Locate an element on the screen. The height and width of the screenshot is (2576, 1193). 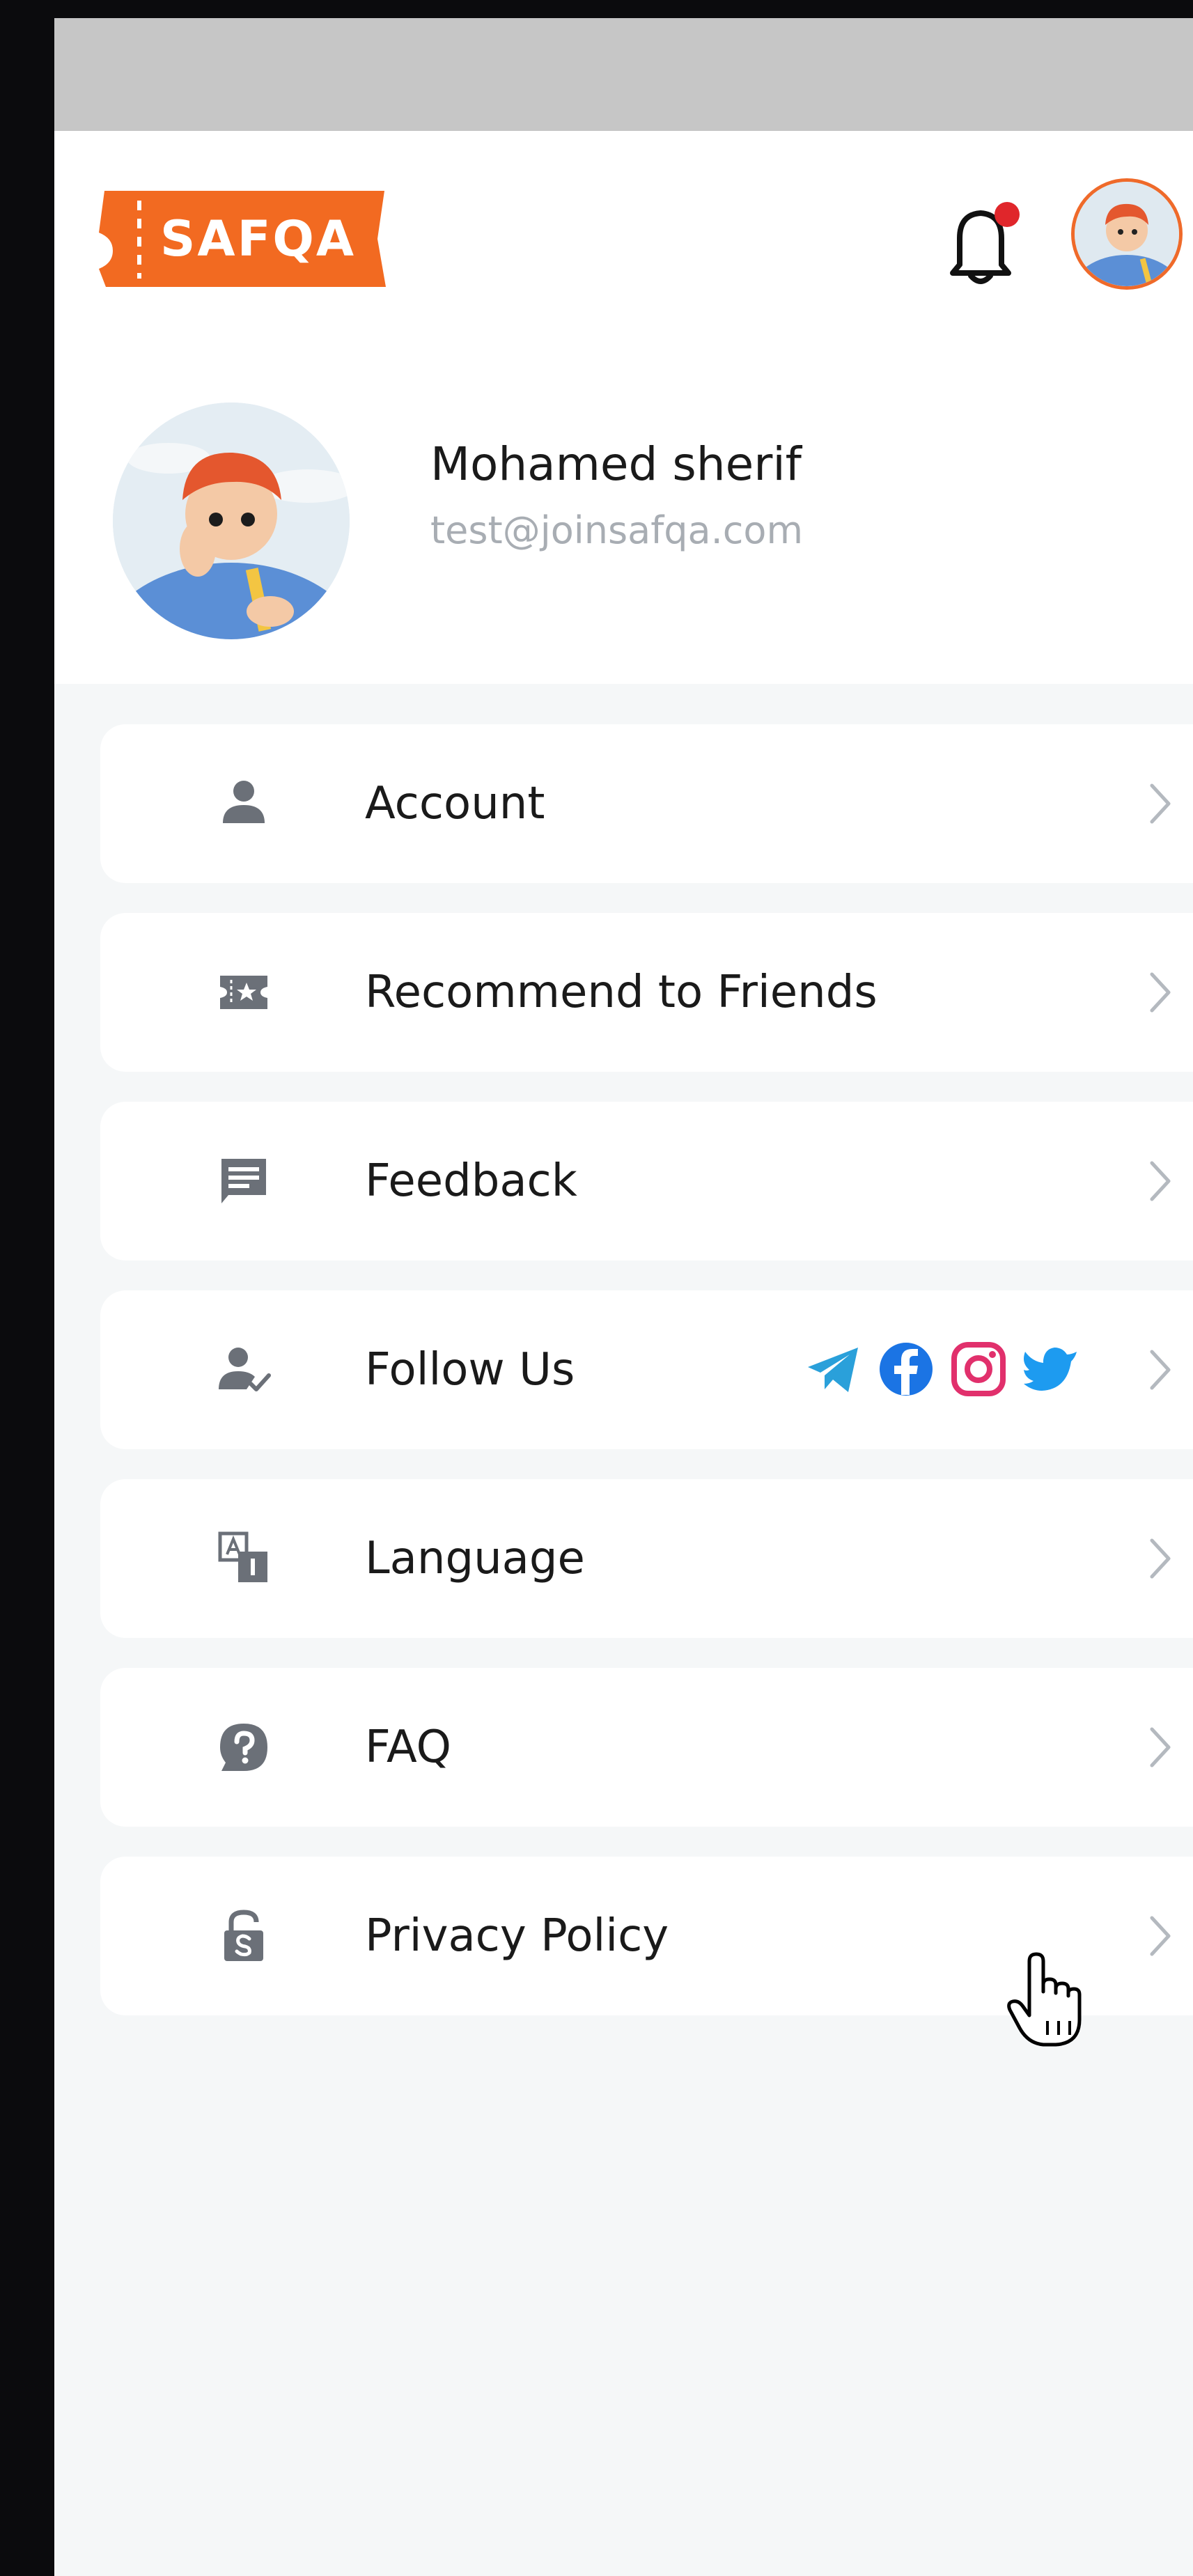
menu-item-label: Privacy Policy is located at coordinates (517, 1936).